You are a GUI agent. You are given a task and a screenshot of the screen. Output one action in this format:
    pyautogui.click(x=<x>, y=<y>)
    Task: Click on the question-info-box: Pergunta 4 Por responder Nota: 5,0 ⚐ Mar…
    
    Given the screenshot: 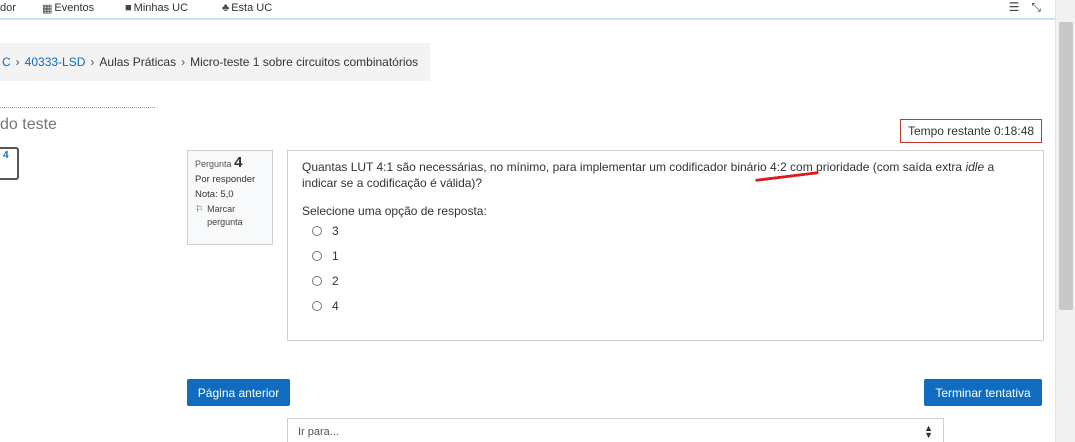 What is the action you would take?
    pyautogui.click(x=230, y=197)
    